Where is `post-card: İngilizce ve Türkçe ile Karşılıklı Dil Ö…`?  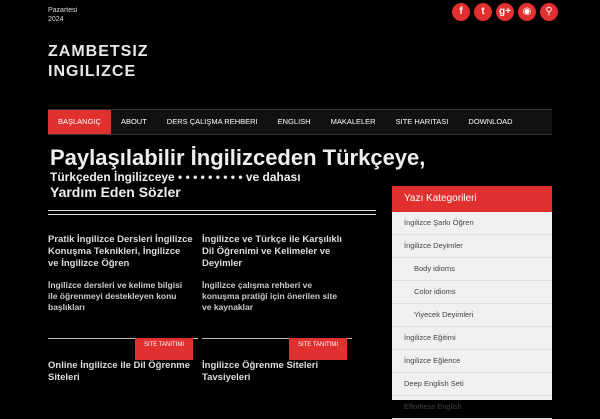
post-card: İngilizce ve Türkçe ile Karşılıklı Dil Ö… is located at coordinates (277, 286).